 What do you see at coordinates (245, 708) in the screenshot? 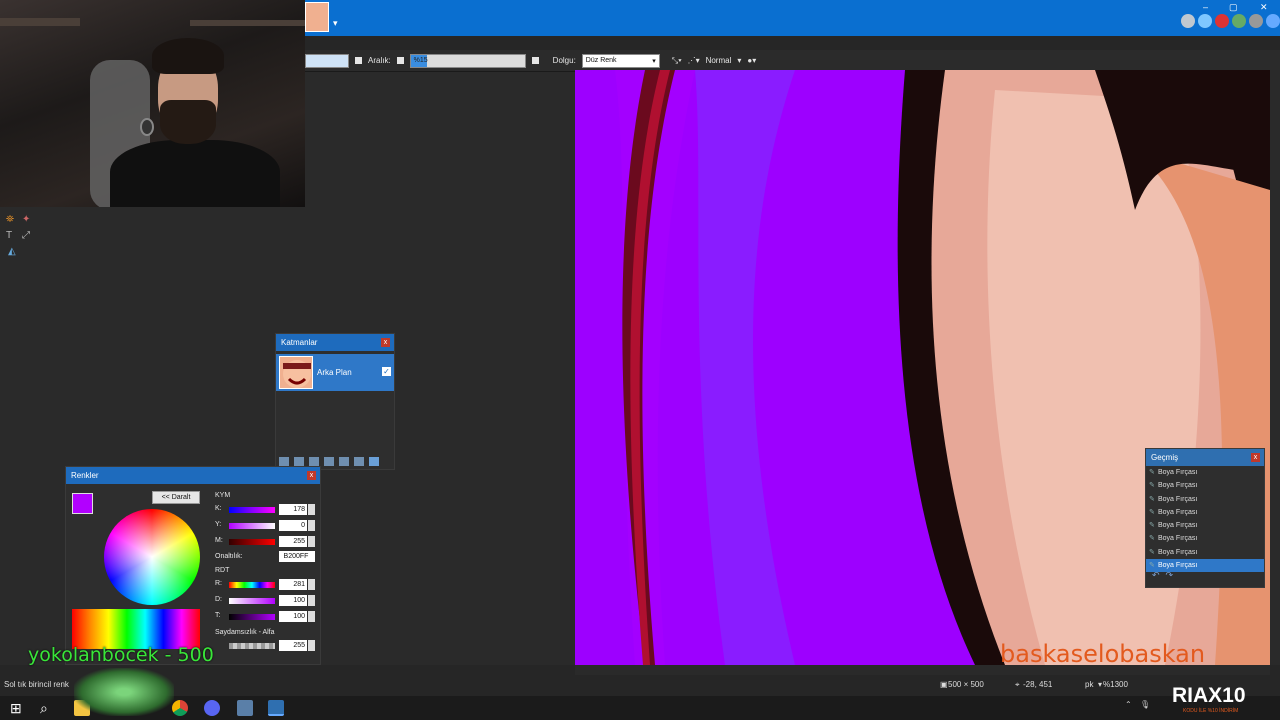
I see `monitor-app-icon` at bounding box center [245, 708].